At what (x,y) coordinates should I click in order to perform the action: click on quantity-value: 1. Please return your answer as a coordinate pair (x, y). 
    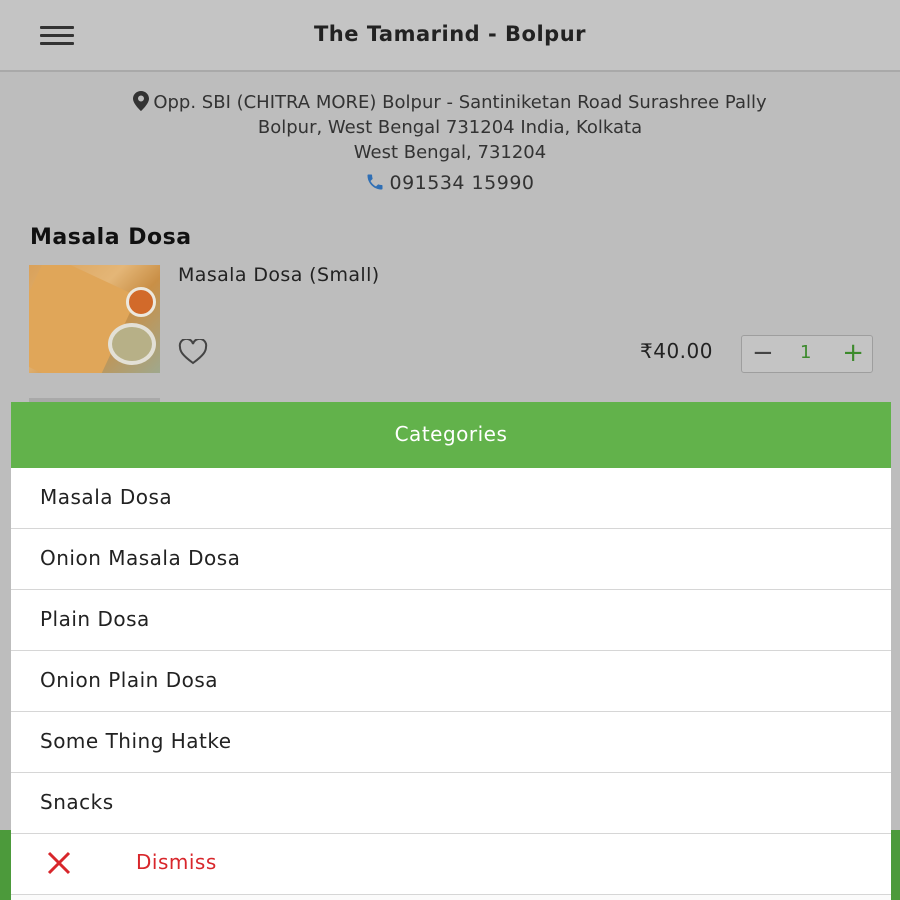
    Looking at the image, I should click on (806, 352).